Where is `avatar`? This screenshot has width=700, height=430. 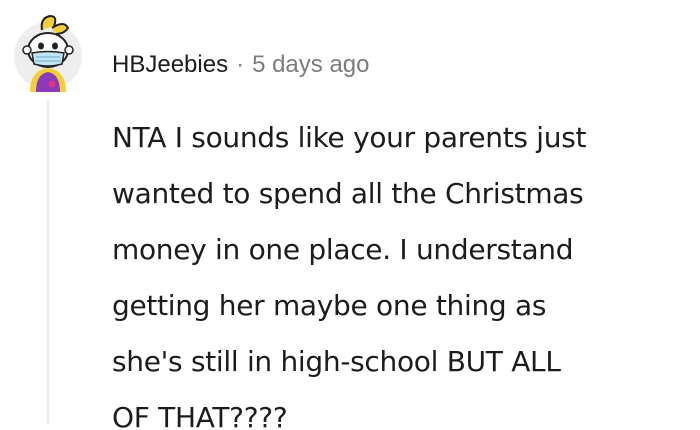 avatar is located at coordinates (48, 50).